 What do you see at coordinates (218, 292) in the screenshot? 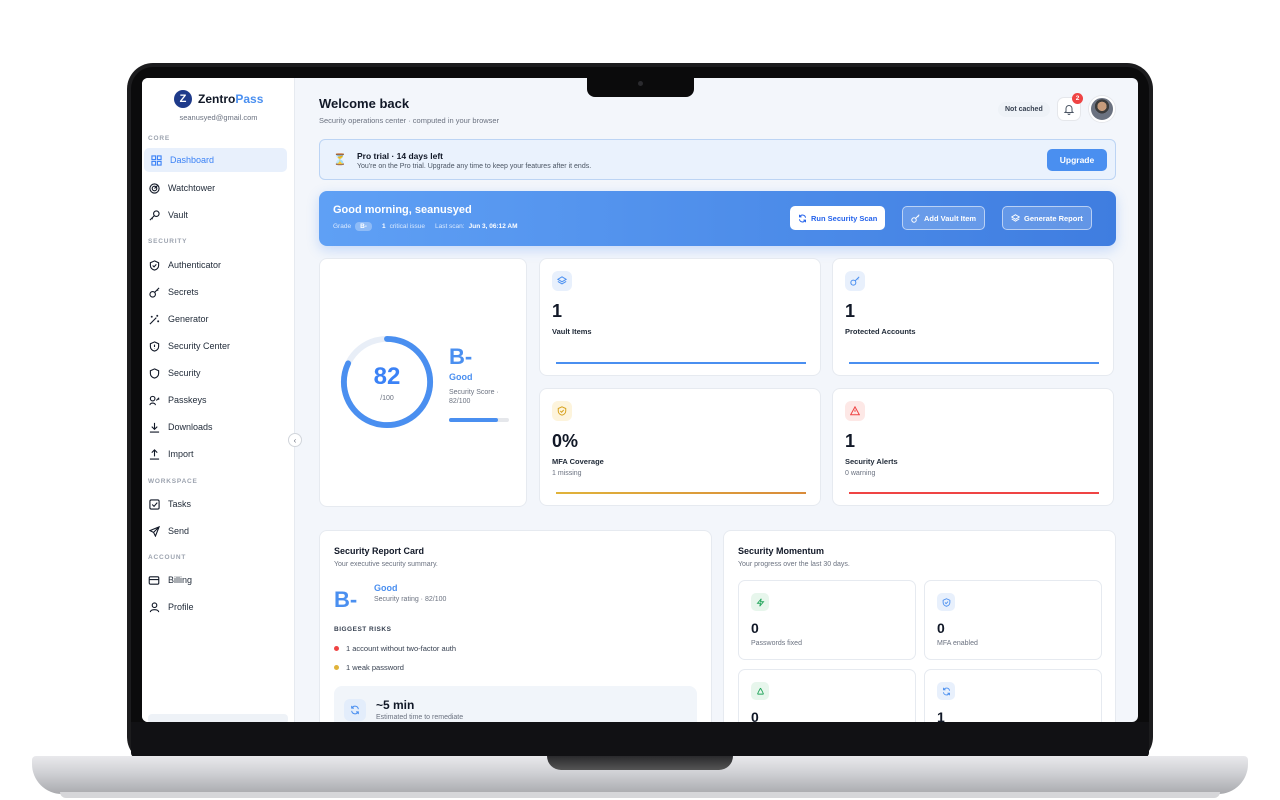
I see `sidebar-item-secrets: Secrets` at bounding box center [218, 292].